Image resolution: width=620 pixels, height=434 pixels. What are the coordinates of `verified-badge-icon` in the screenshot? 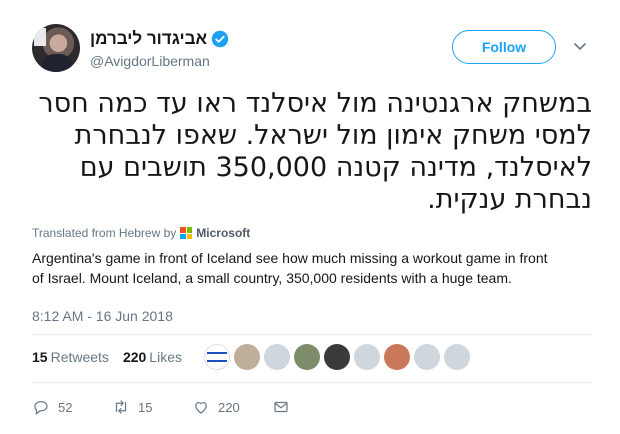 It's located at (220, 39).